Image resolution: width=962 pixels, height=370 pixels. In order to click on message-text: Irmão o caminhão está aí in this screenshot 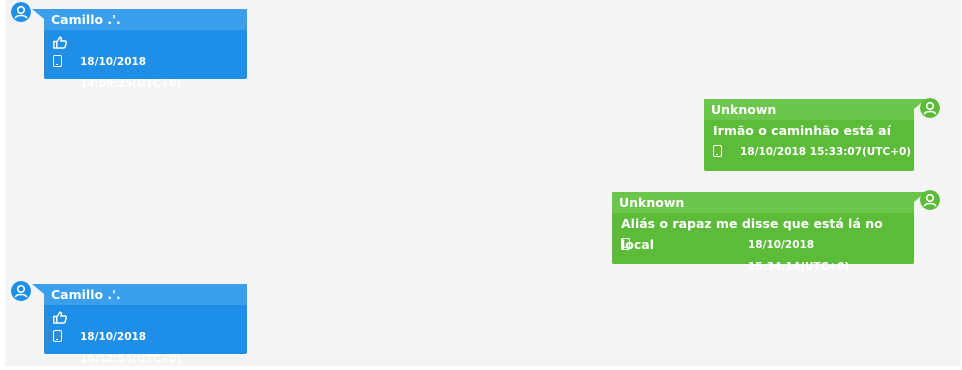, I will do `click(802, 130)`.